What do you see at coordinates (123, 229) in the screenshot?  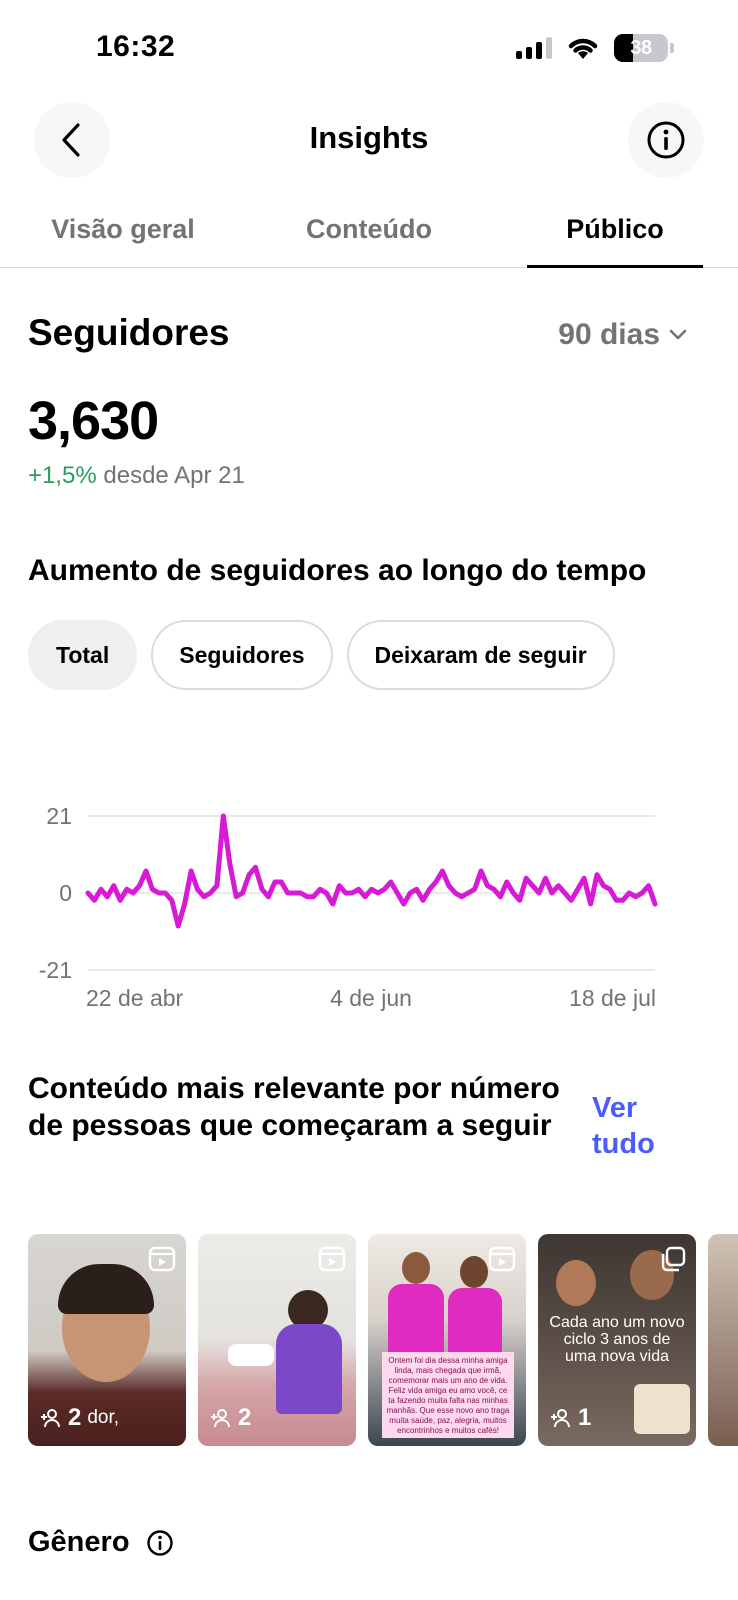 I see `tab-overview: Visão geral` at bounding box center [123, 229].